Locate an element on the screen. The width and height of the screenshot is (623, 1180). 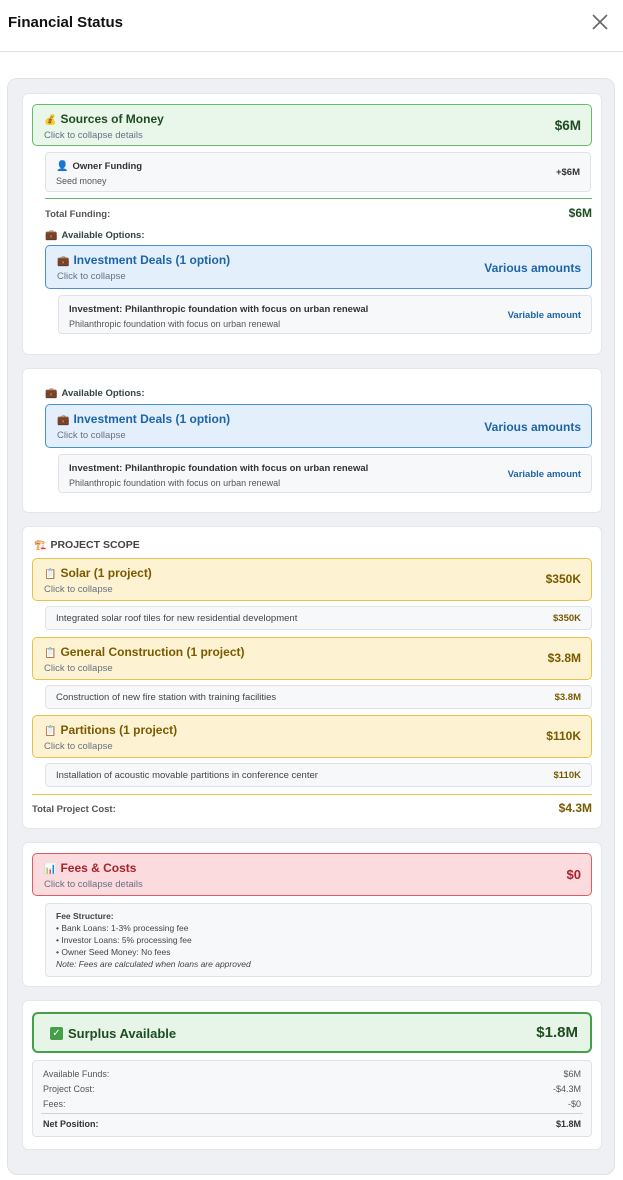
person-icon: 👤 is located at coordinates (62, 166).